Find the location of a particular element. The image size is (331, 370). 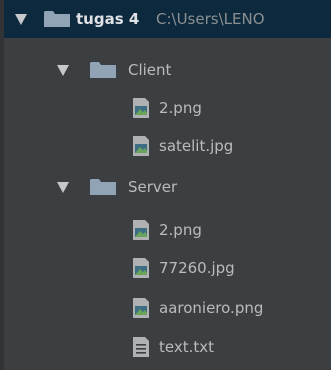

tree-row-root: tugas 4 C:\Users\LENO is located at coordinates (167, 19).